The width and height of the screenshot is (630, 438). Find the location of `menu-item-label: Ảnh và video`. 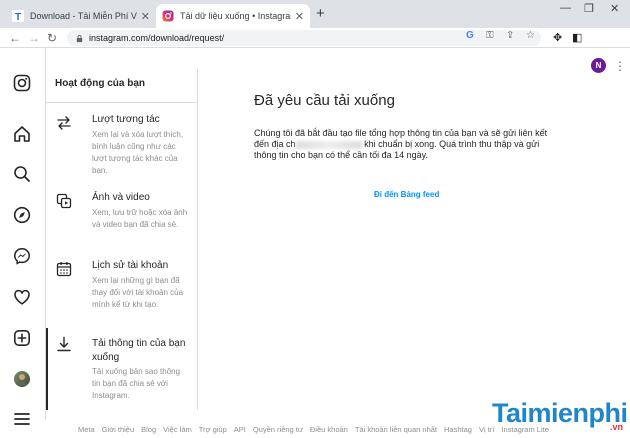

menu-item-label: Ảnh và video is located at coordinates (121, 197).